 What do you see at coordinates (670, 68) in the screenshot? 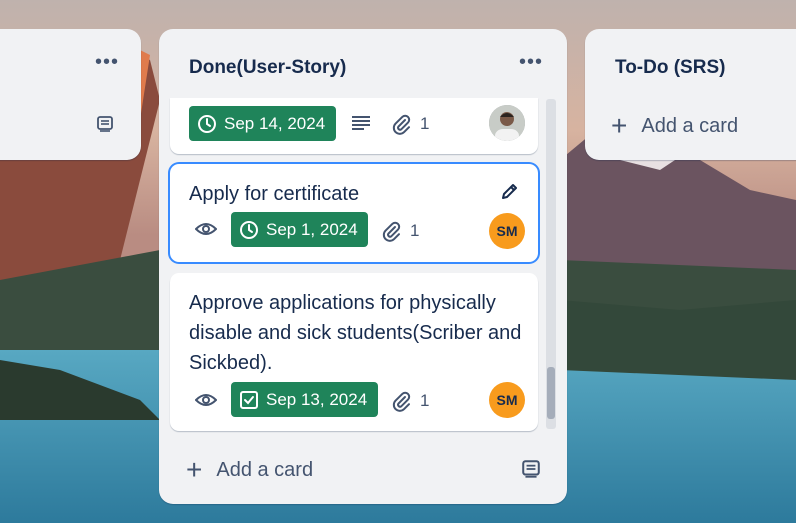
I see `list-title: To-Do (SRS)` at bounding box center [670, 68].